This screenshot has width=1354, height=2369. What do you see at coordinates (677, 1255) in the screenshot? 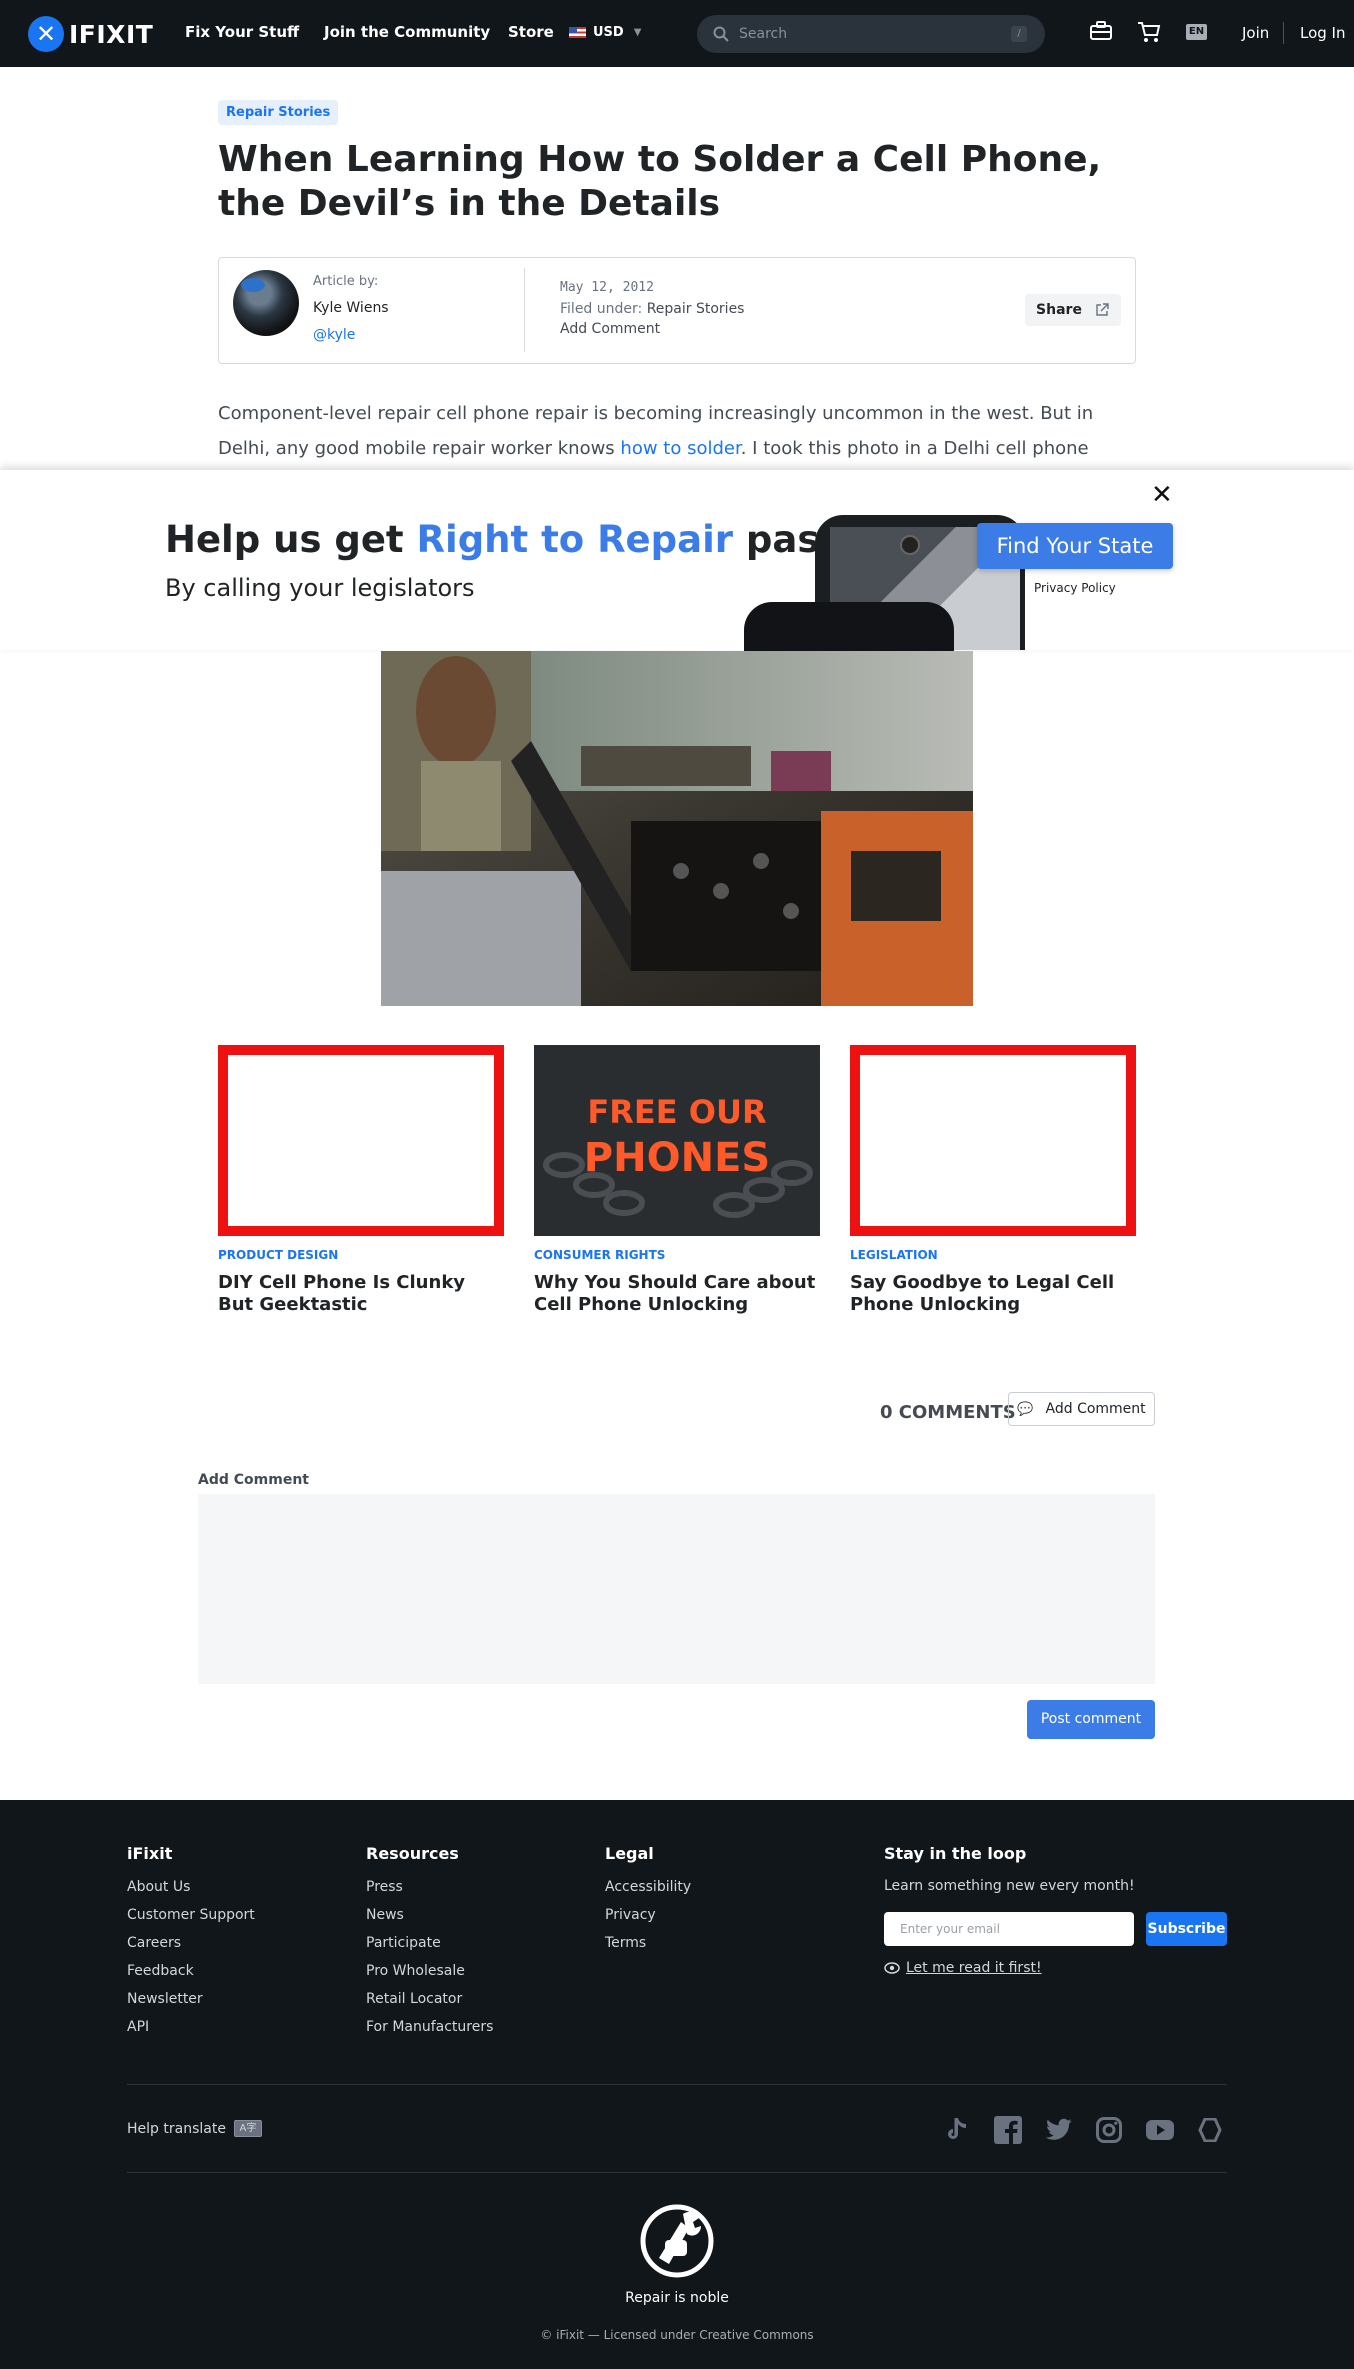
I see `related-card-category: CONSUMER RIGHTS` at bounding box center [677, 1255].